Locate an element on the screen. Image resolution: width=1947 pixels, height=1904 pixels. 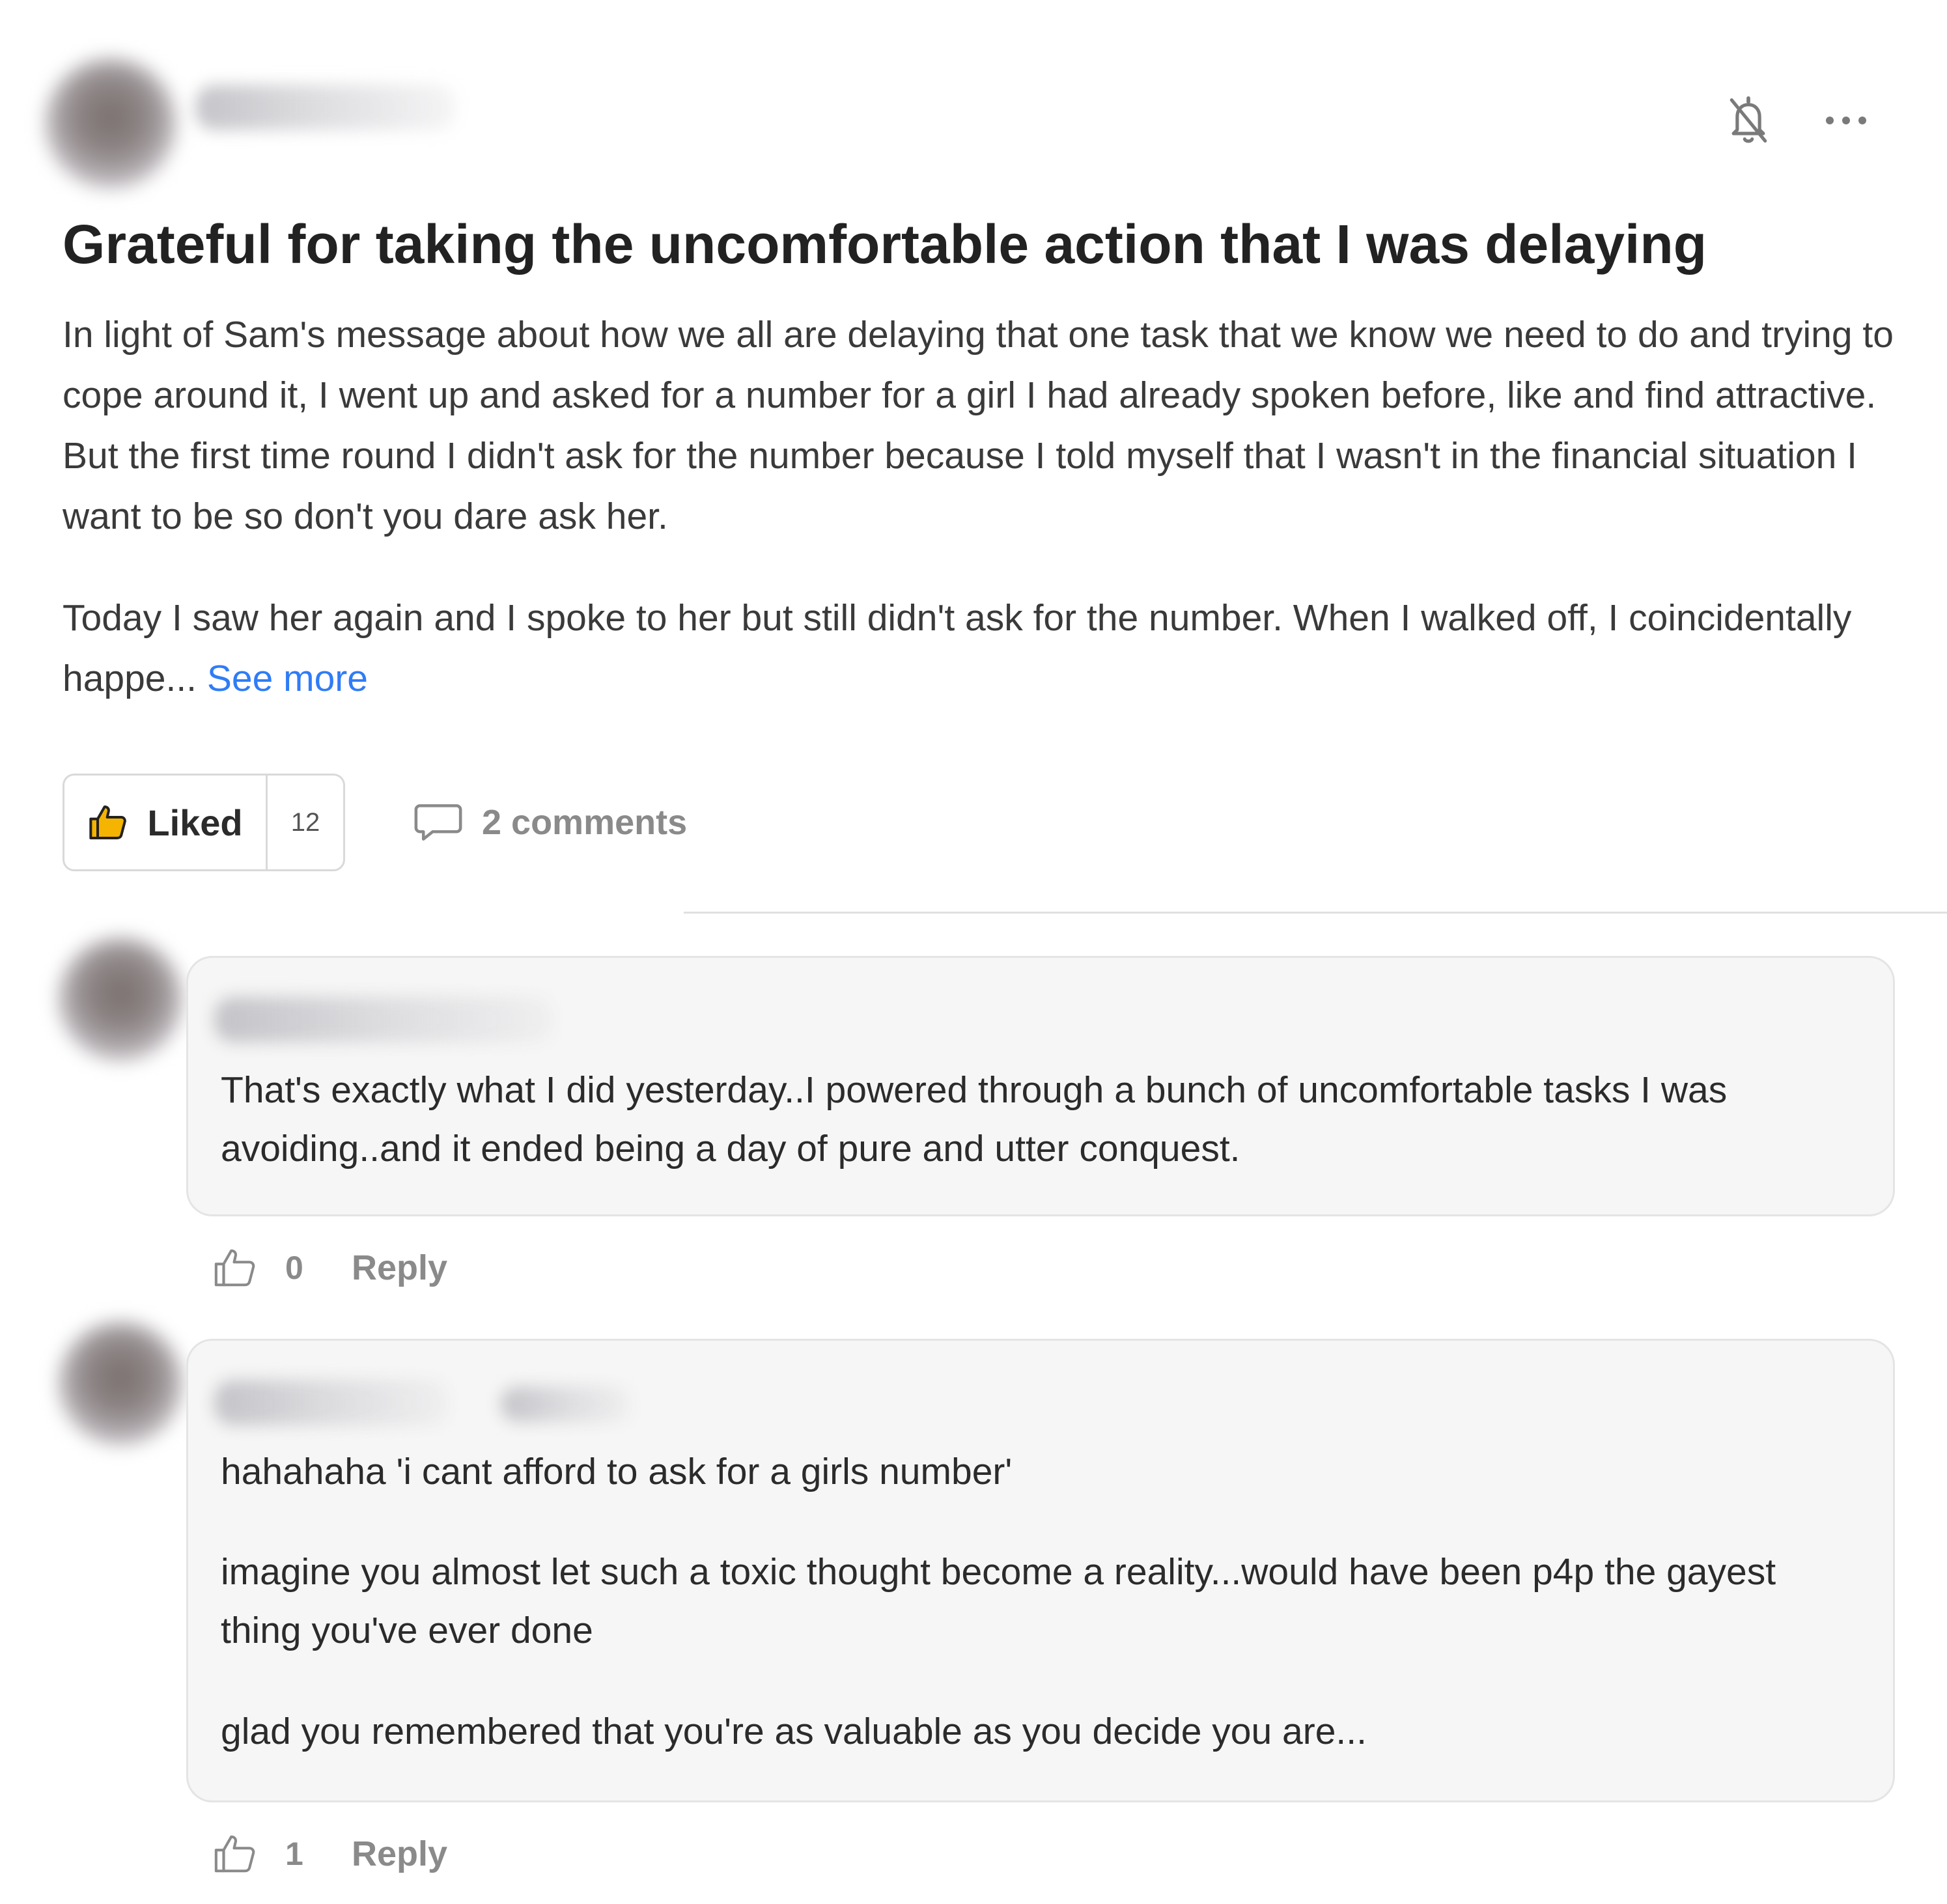
divider is located at coordinates (1315, 913).